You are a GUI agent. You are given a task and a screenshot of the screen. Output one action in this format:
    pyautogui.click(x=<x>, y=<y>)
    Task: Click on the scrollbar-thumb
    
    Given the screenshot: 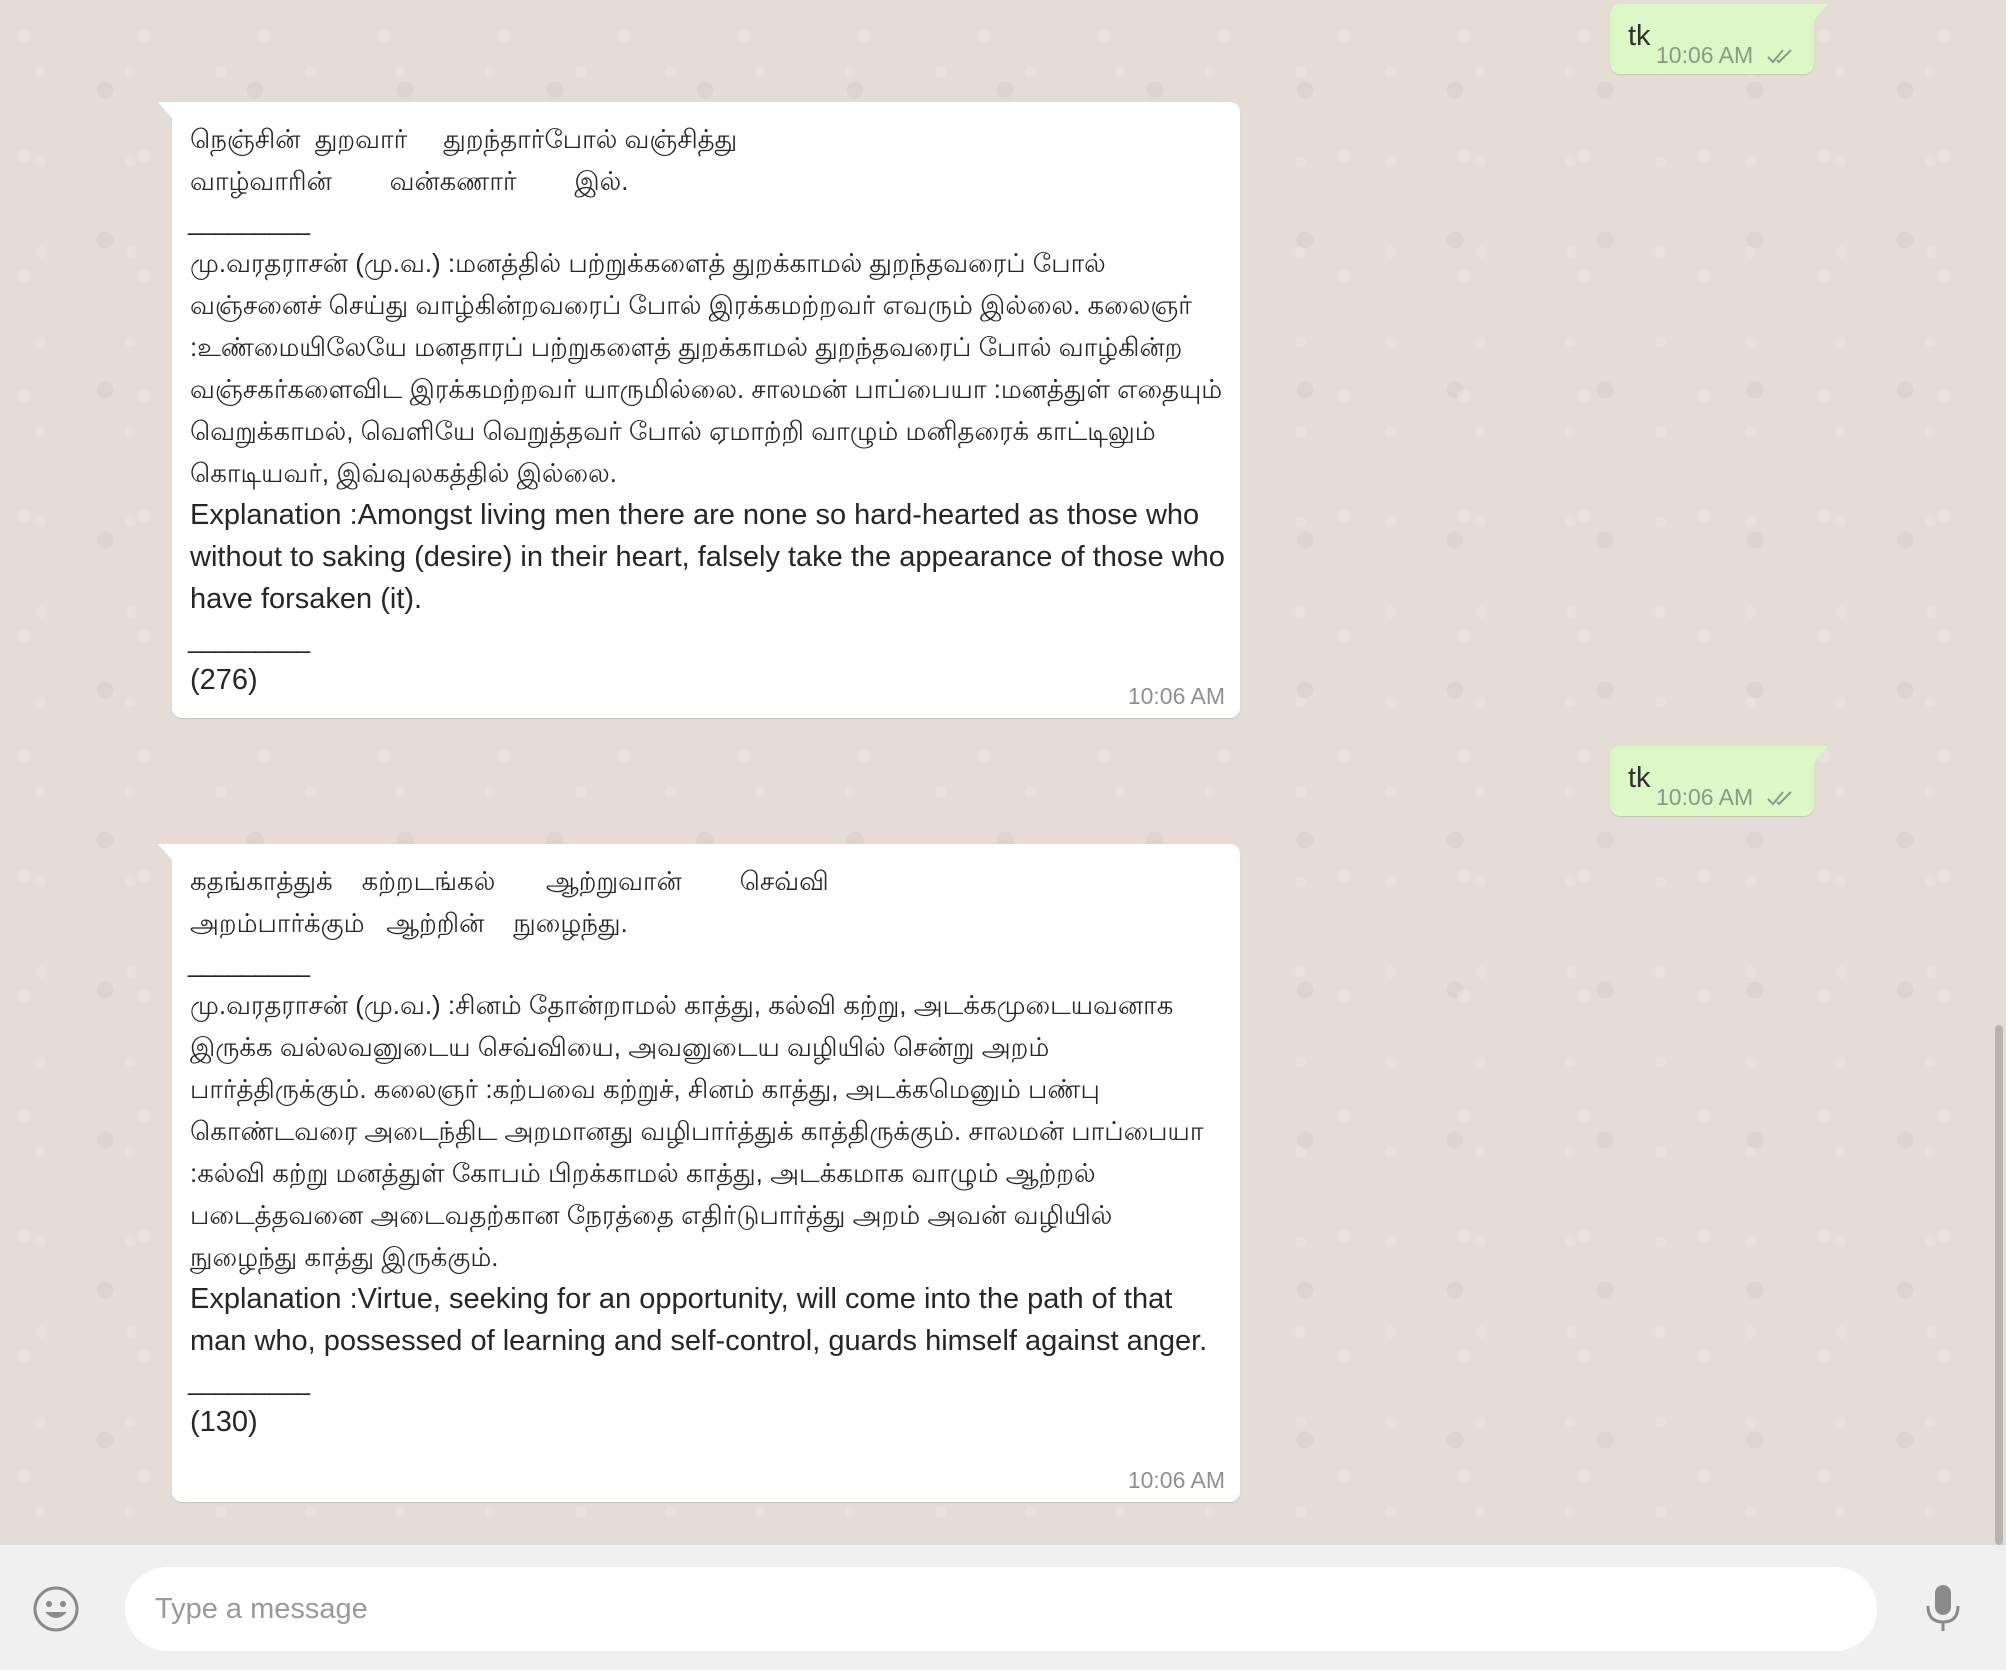 What is the action you would take?
    pyautogui.click(x=1999, y=1285)
    